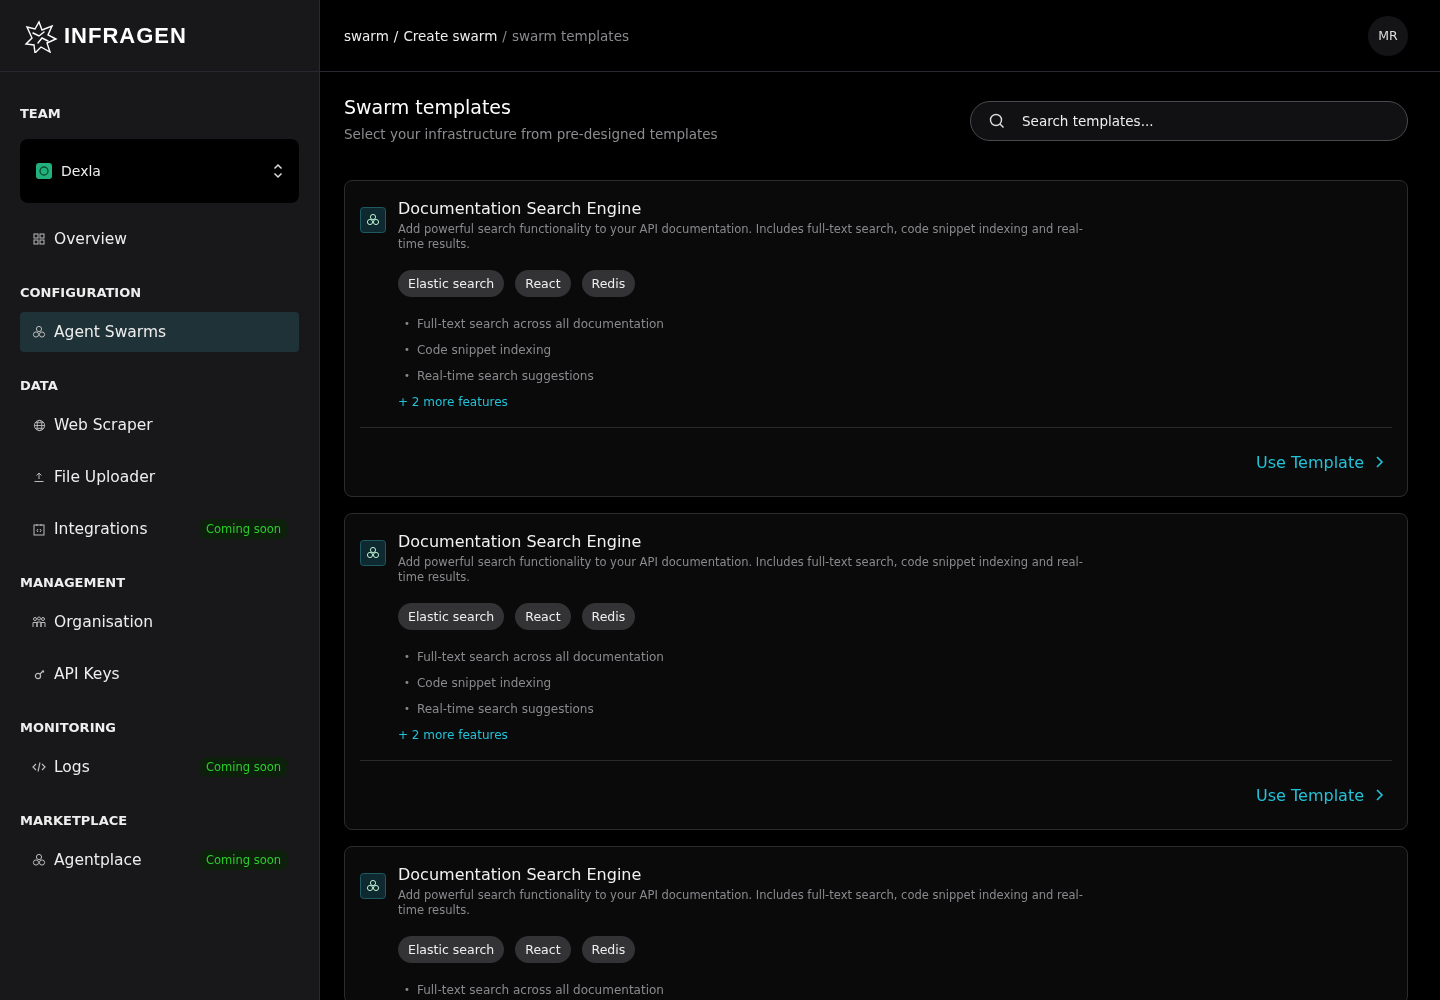 The height and width of the screenshot is (1000, 1440). What do you see at coordinates (366, 35) in the screenshot?
I see `breadcrumb-link: swarm` at bounding box center [366, 35].